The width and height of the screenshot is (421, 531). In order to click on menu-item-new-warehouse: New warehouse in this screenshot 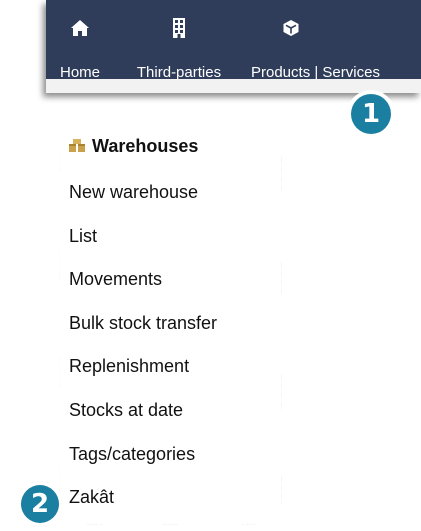, I will do `click(133, 192)`.